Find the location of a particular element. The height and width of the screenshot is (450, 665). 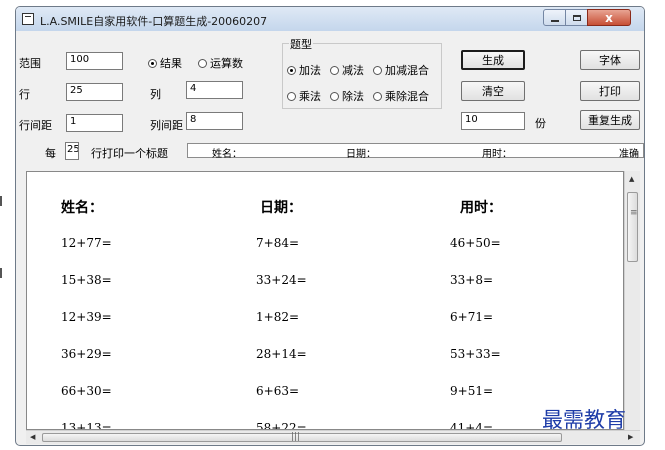

cols-label: 列 is located at coordinates (155, 94).